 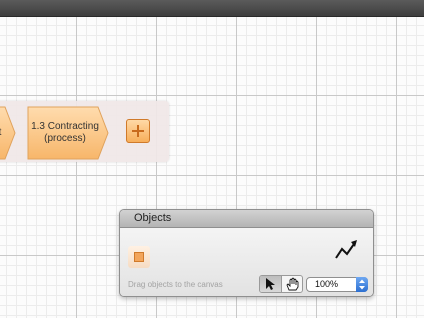 What do you see at coordinates (246, 262) in the screenshot?
I see `objects-panel-body: Drag objects to the canvas 100%` at bounding box center [246, 262].